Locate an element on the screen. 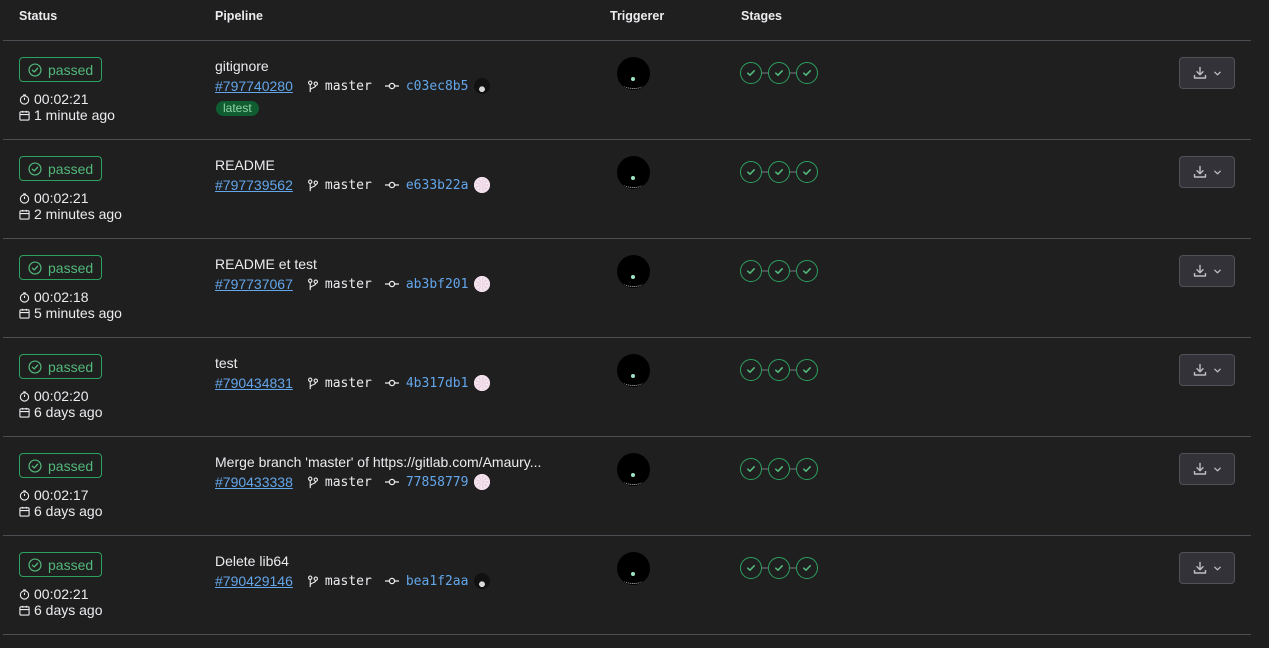  commit-title: Delete lib64 is located at coordinates (252, 561).